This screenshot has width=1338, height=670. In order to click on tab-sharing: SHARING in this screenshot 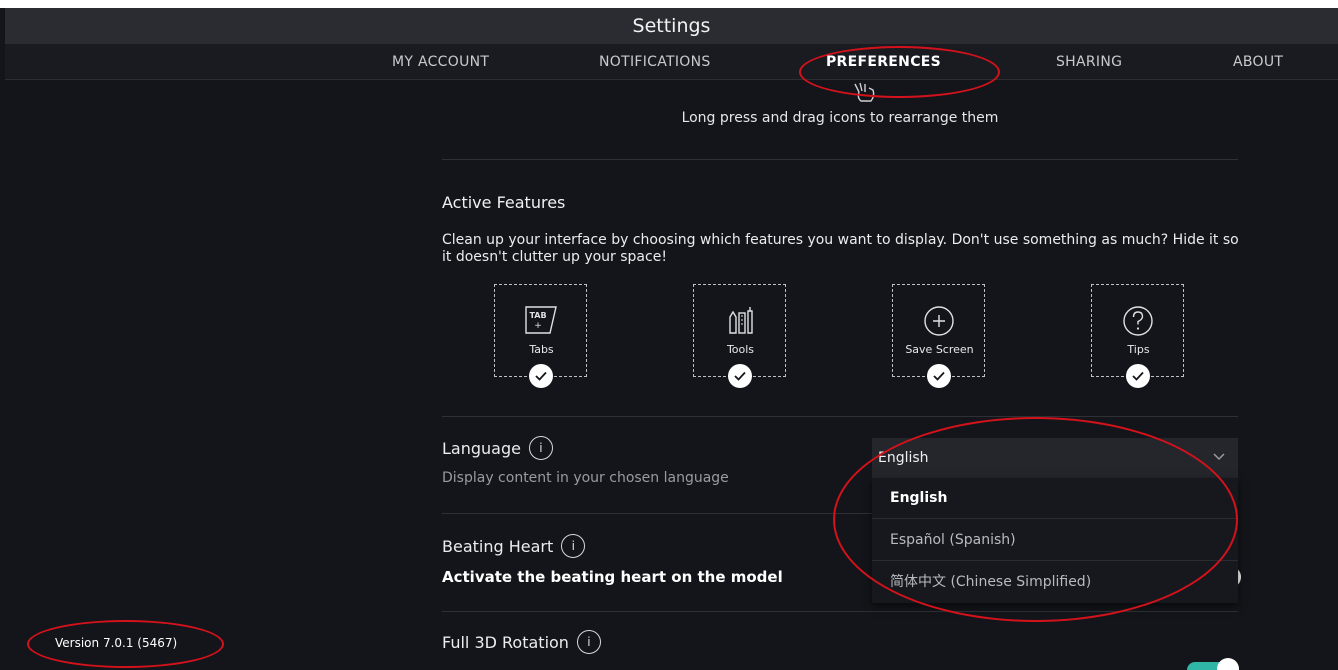, I will do `click(1089, 62)`.